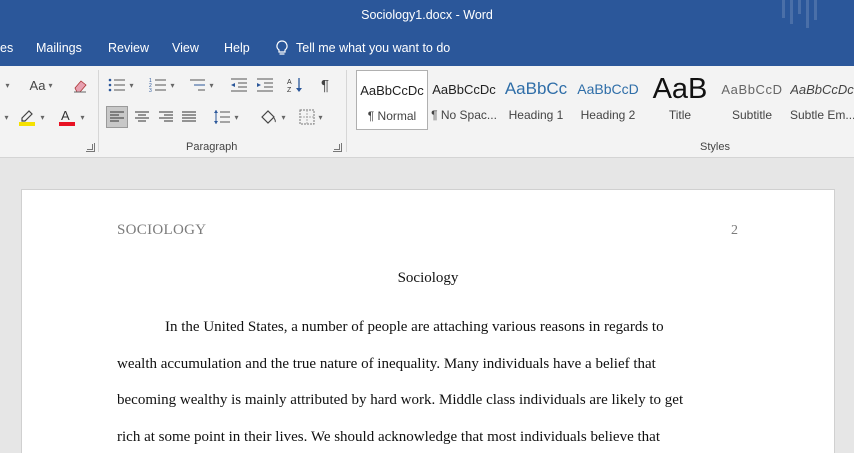  Describe the element at coordinates (6, 48) in the screenshot. I see `tab-references: es` at that location.